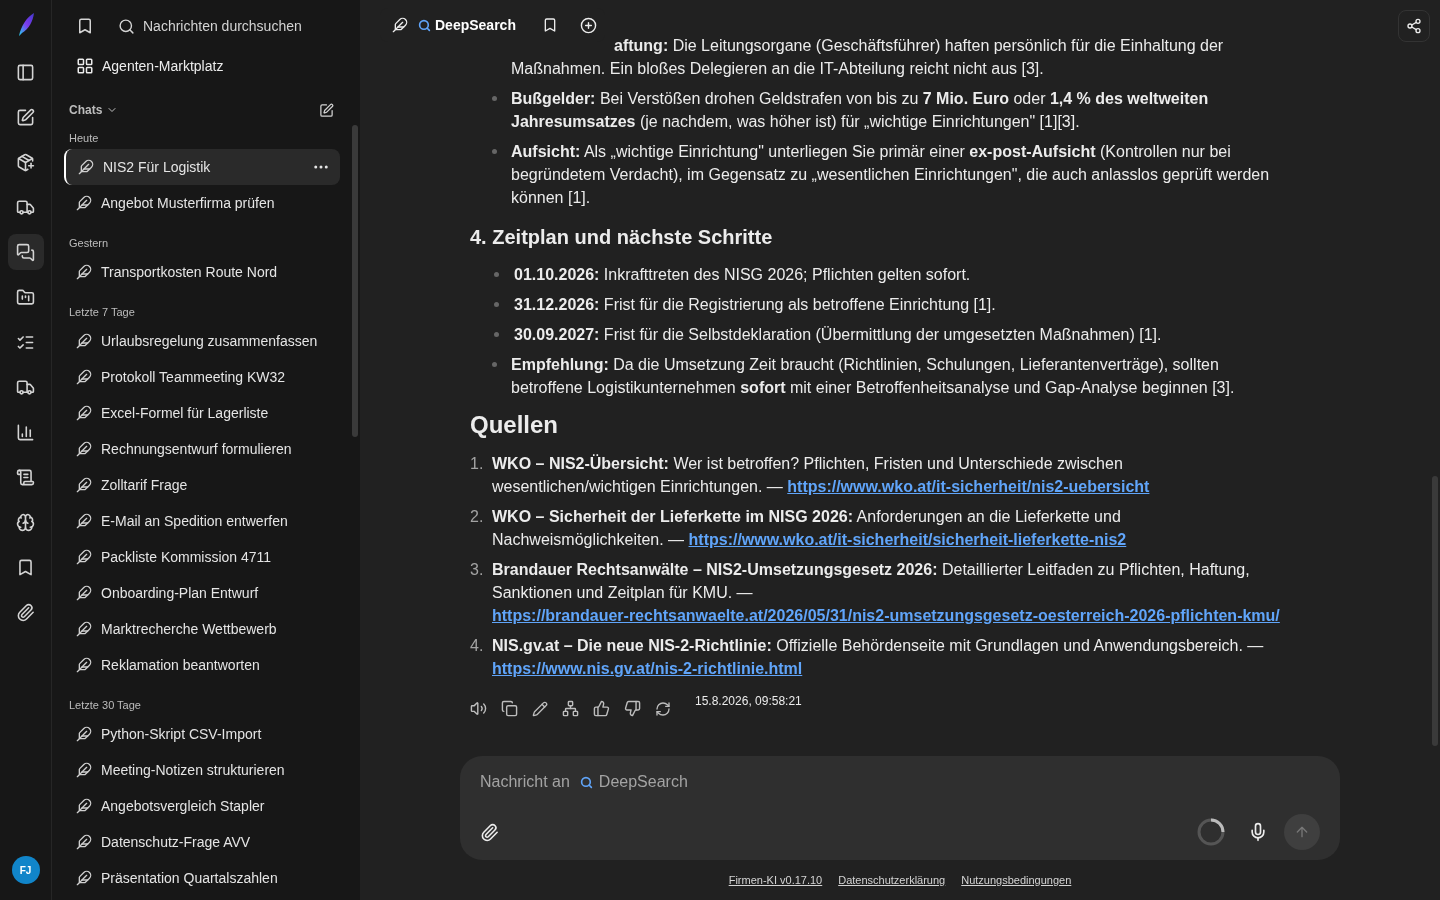 This screenshot has height=900, width=1440. What do you see at coordinates (467, 25) in the screenshot?
I see `agent-chip: DeepSearch` at bounding box center [467, 25].